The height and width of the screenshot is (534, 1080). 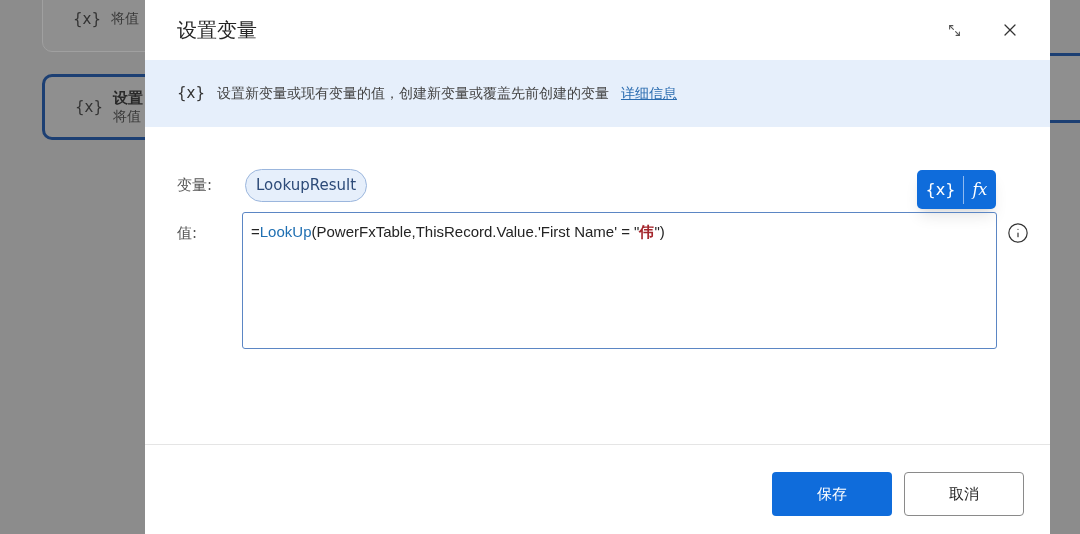 I want to click on insert-variable-button: {x}, so click(x=940, y=189).